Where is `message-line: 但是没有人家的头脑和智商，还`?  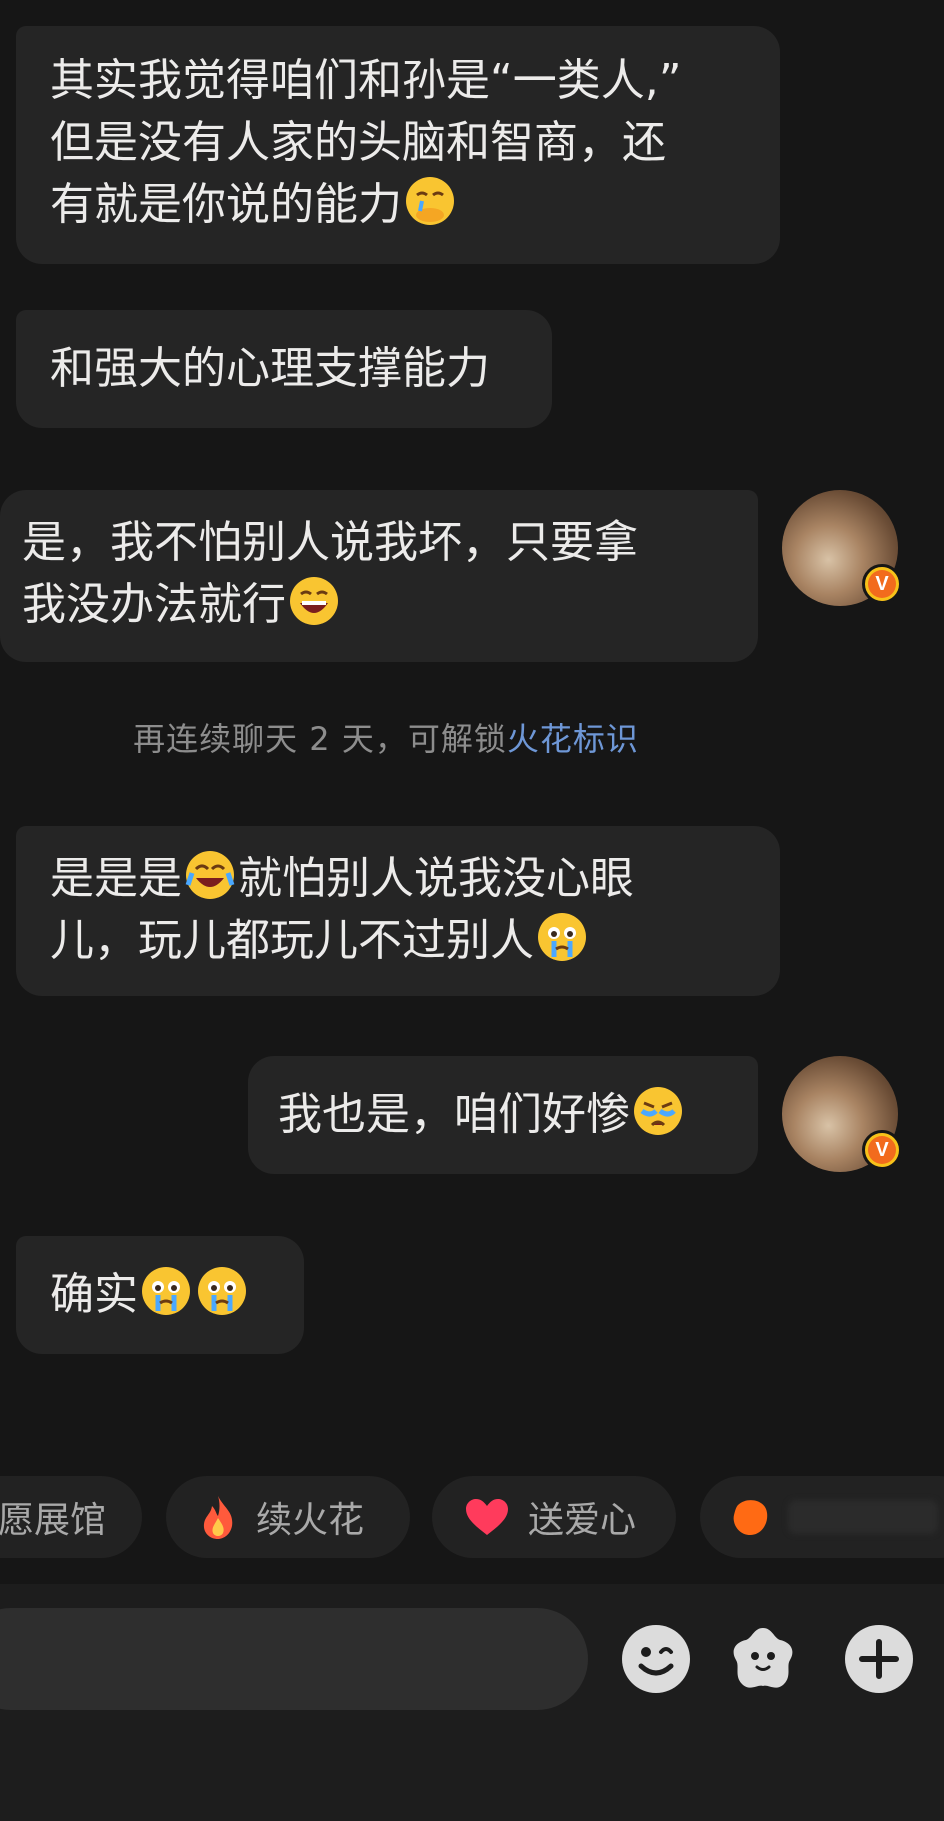
message-line: 但是没有人家的头脑和智商，还 is located at coordinates (358, 142).